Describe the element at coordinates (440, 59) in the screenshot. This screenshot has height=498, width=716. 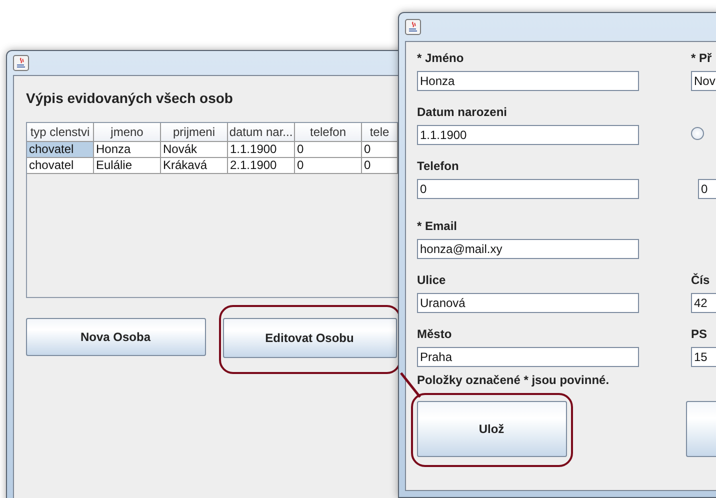
I see `field-label: * Jméno` at that location.